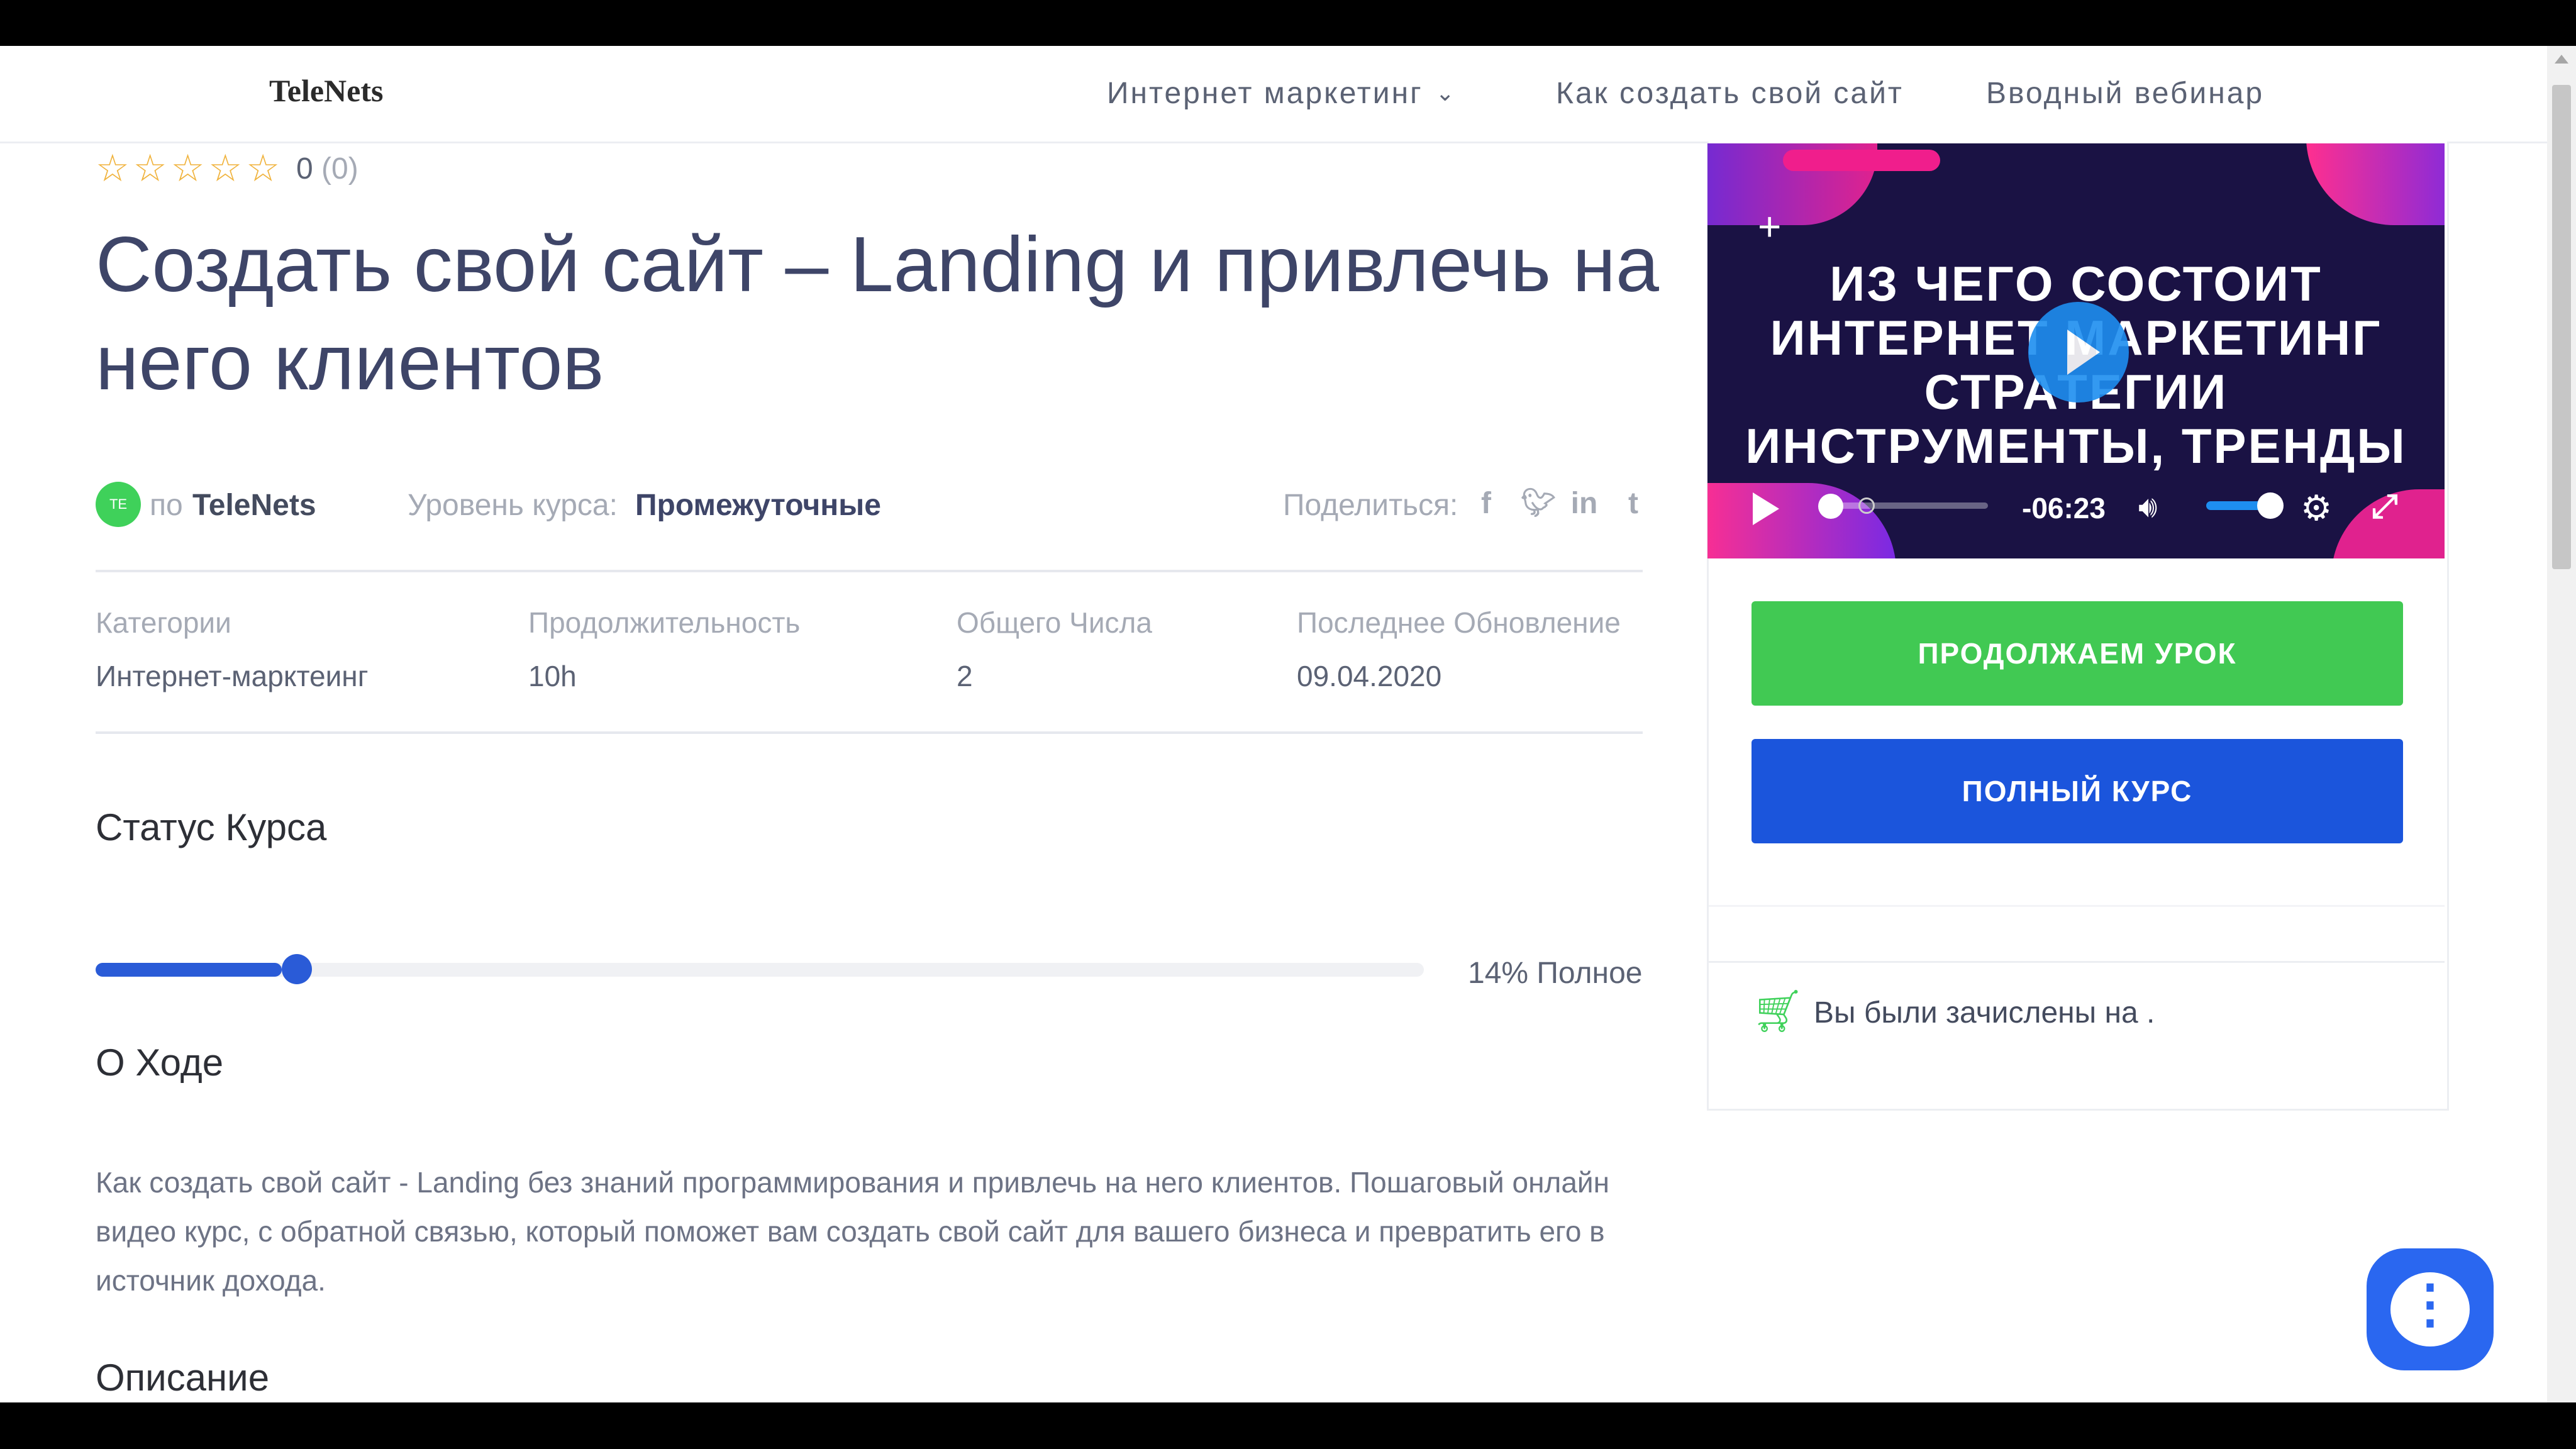 The height and width of the screenshot is (1449, 2576). Describe the element at coordinates (254, 505) in the screenshot. I see `author-name-link: TeleNets` at that location.